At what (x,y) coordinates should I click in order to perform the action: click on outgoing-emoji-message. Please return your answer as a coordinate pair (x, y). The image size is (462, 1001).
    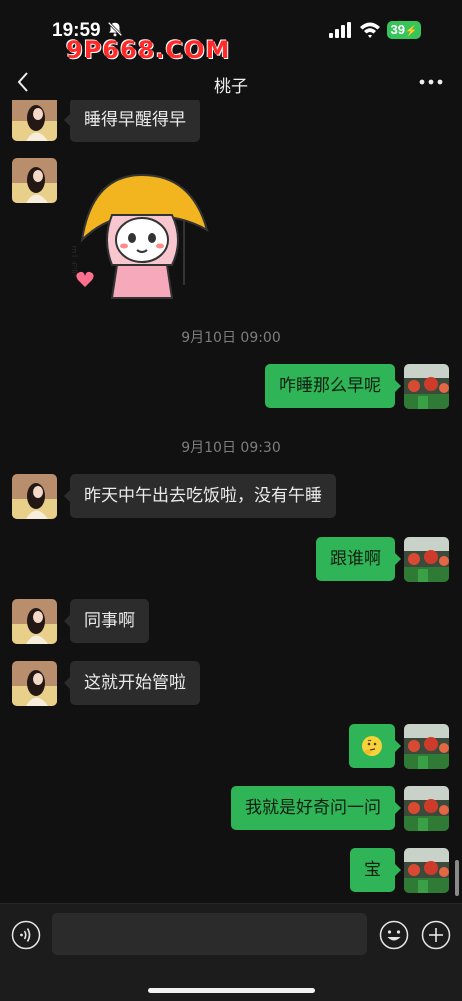
    Looking at the image, I should click on (375, 746).